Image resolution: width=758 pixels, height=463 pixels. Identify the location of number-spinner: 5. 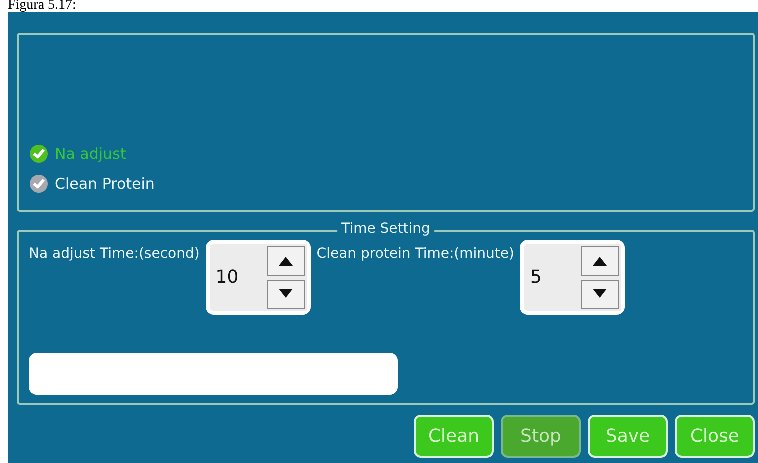
(573, 277).